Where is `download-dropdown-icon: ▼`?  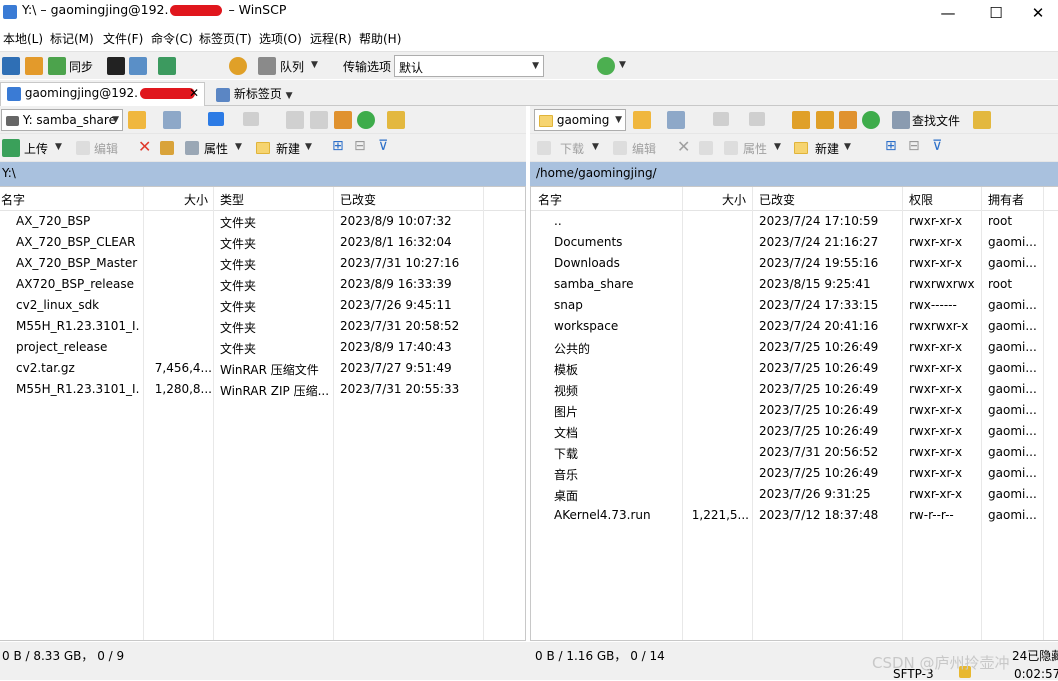 download-dropdown-icon: ▼ is located at coordinates (595, 147).